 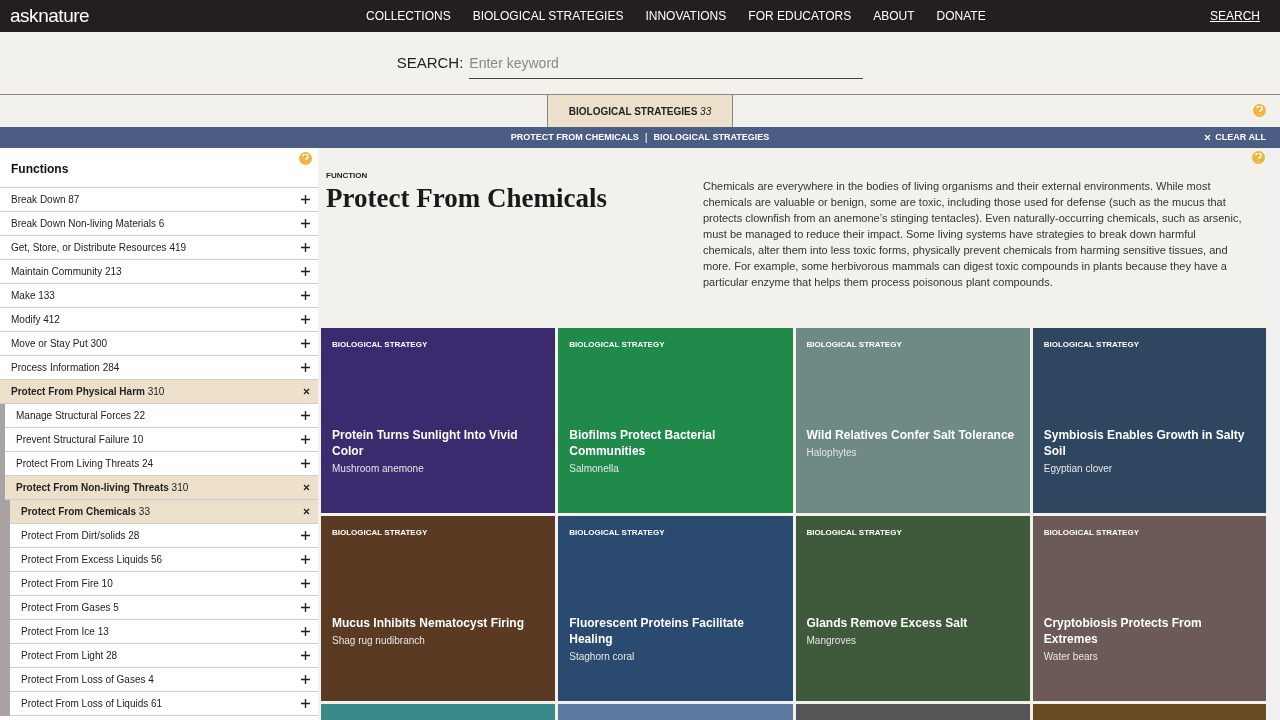 What do you see at coordinates (347, 176) in the screenshot?
I see `kicker-label: FUNCTION` at bounding box center [347, 176].